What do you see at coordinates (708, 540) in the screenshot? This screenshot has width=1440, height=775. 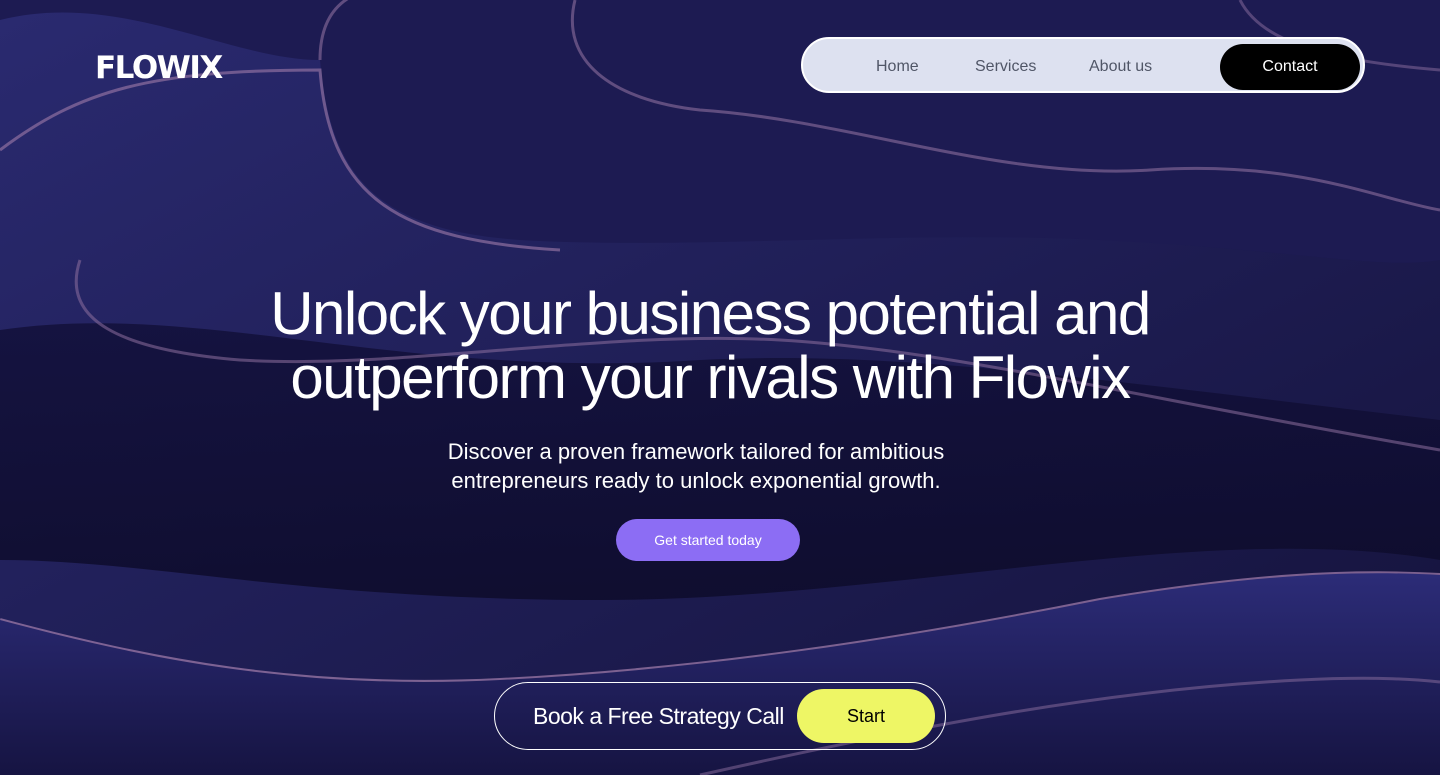 I see `get-started-button: Get started today` at bounding box center [708, 540].